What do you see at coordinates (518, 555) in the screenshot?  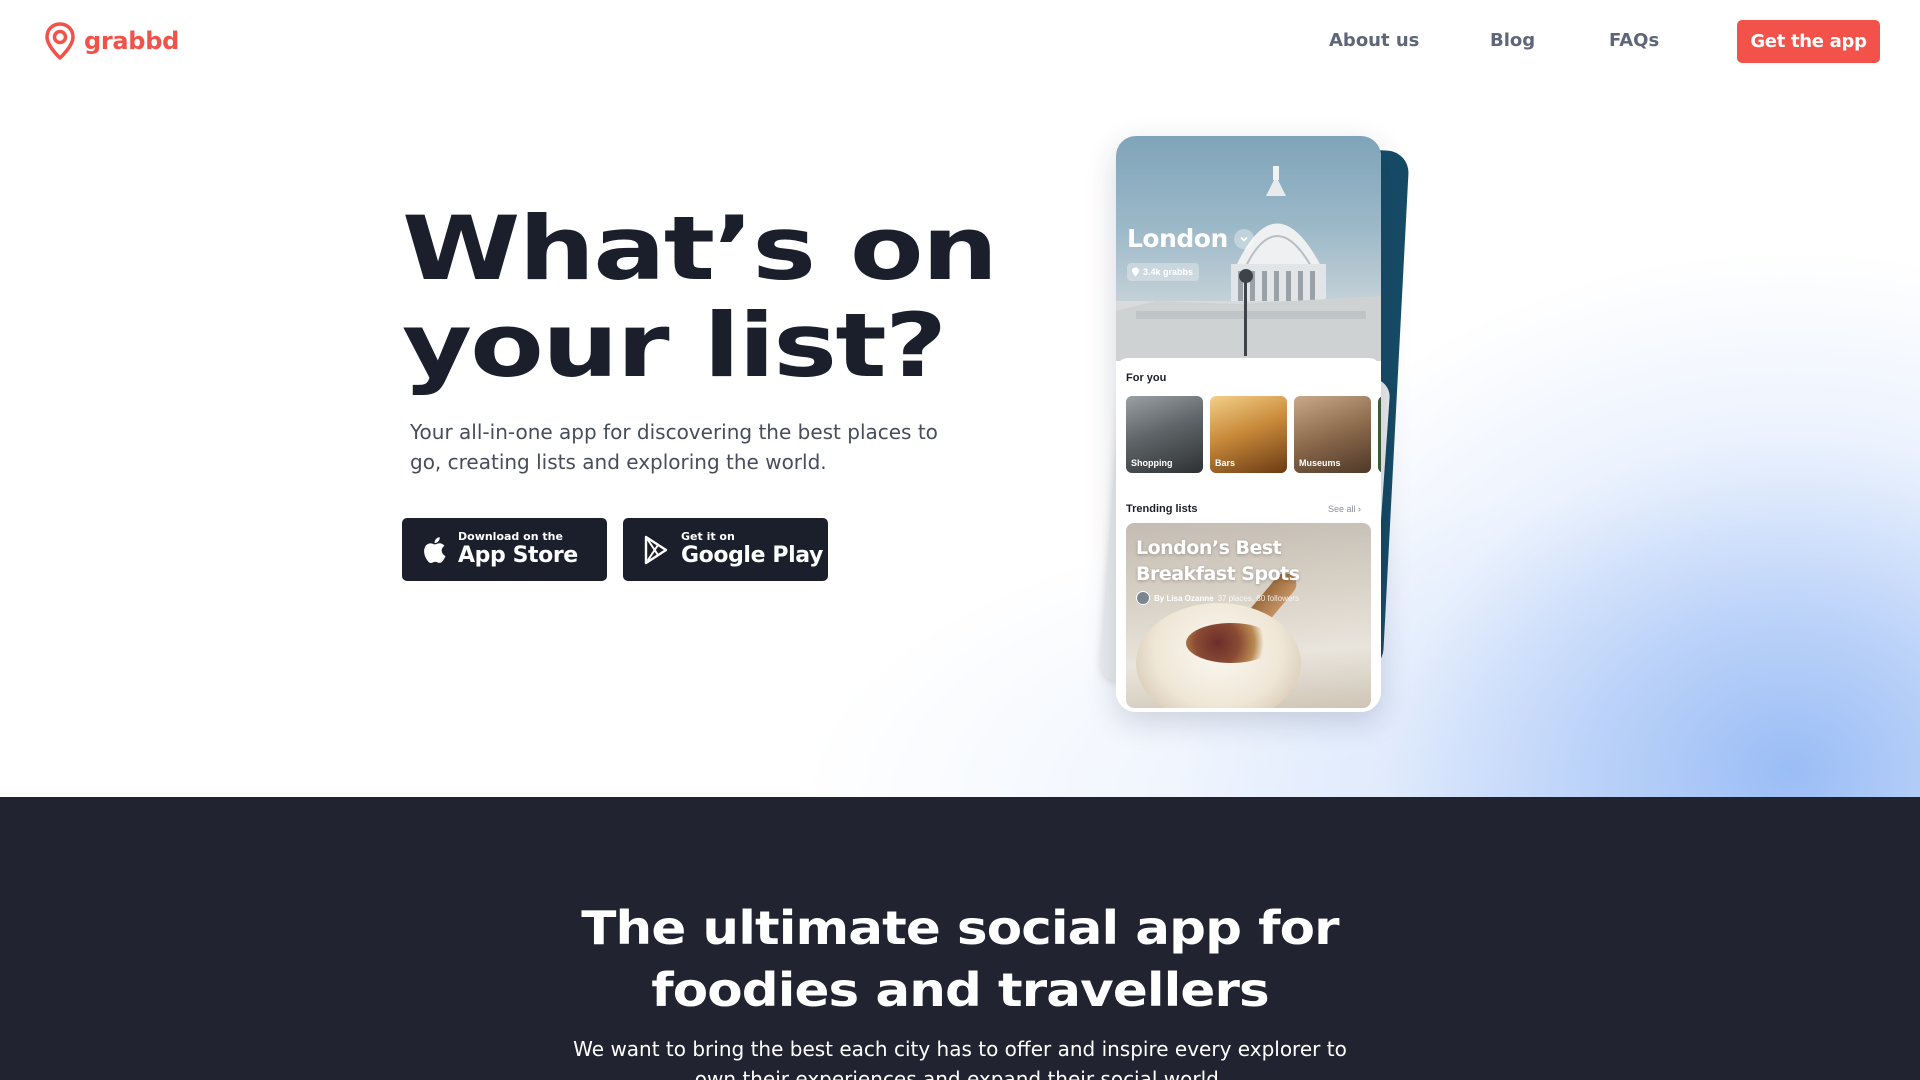 I see `app-store-label: App Store` at bounding box center [518, 555].